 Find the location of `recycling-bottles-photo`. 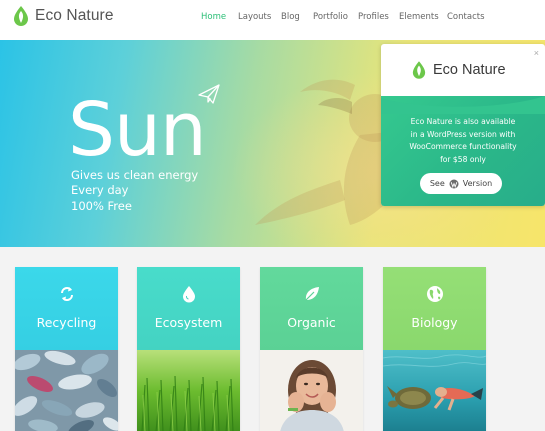

recycling-bottles-photo is located at coordinates (66, 390).